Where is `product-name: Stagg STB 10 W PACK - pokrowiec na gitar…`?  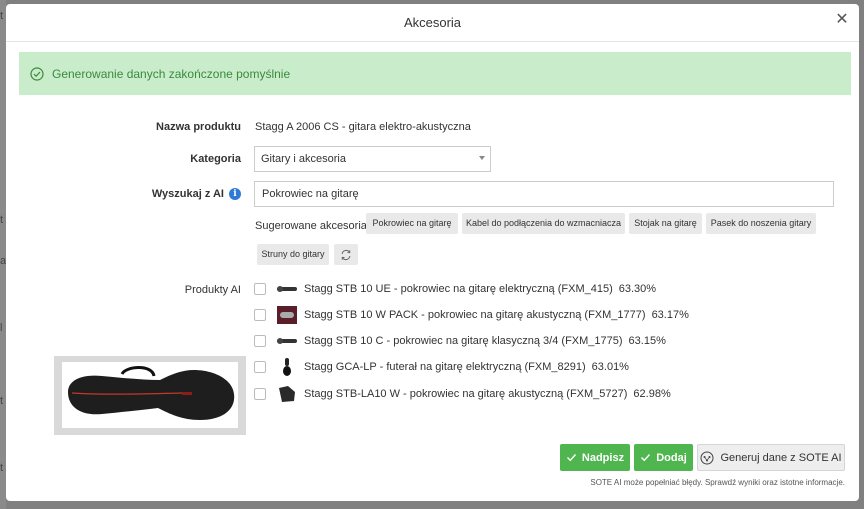 product-name: Stagg STB 10 W PACK - pokrowiec na gitar… is located at coordinates (475, 315).